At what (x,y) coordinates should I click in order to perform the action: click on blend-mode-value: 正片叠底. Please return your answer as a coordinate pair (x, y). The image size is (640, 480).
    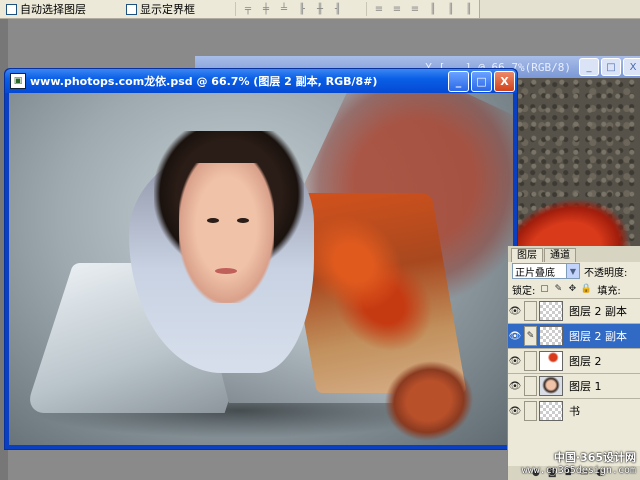
    Looking at the image, I should click on (535, 273).